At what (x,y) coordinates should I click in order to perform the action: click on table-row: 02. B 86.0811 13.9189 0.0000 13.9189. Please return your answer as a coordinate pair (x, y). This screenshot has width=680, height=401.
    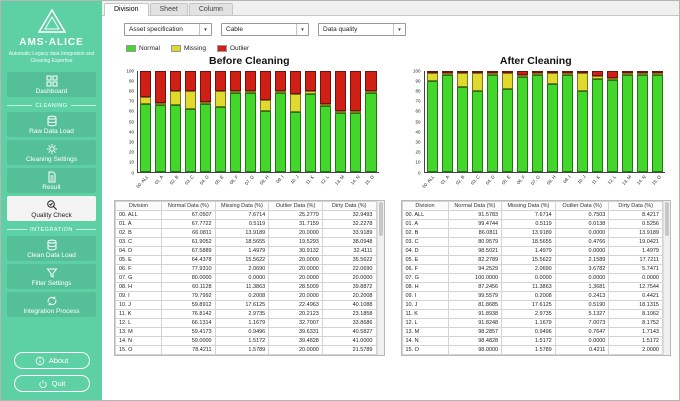
    Looking at the image, I should click on (532, 233).